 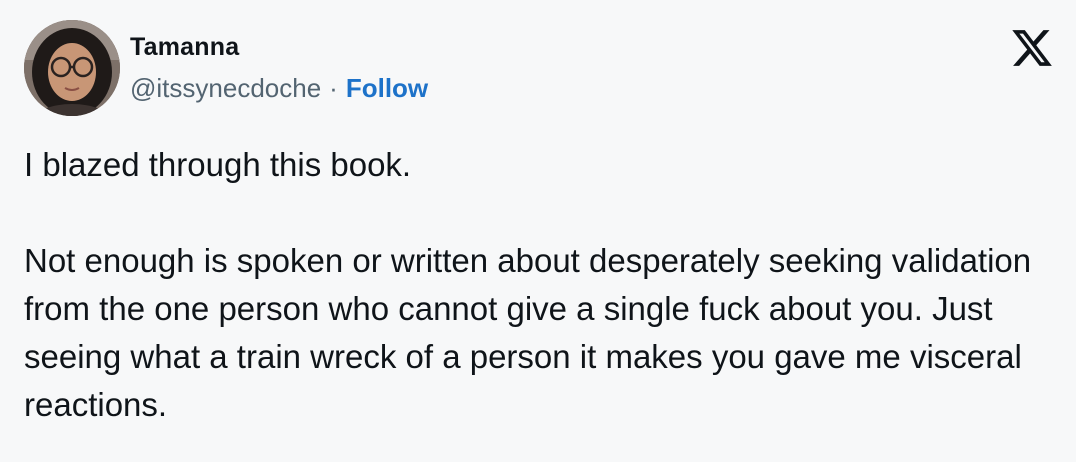 I want to click on avatar-image, so click(x=72, y=68).